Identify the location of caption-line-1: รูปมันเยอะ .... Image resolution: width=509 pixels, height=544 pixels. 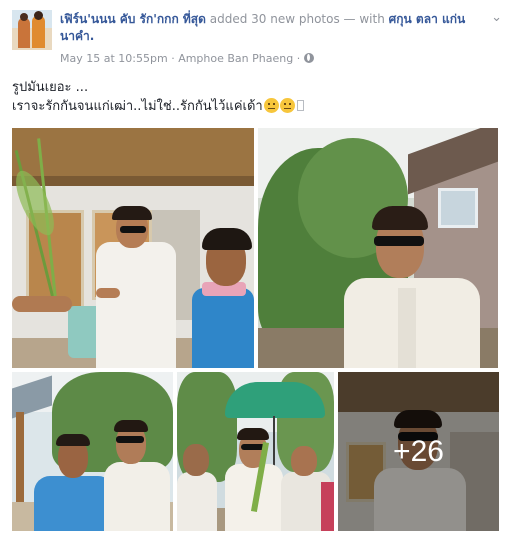
(50, 87).